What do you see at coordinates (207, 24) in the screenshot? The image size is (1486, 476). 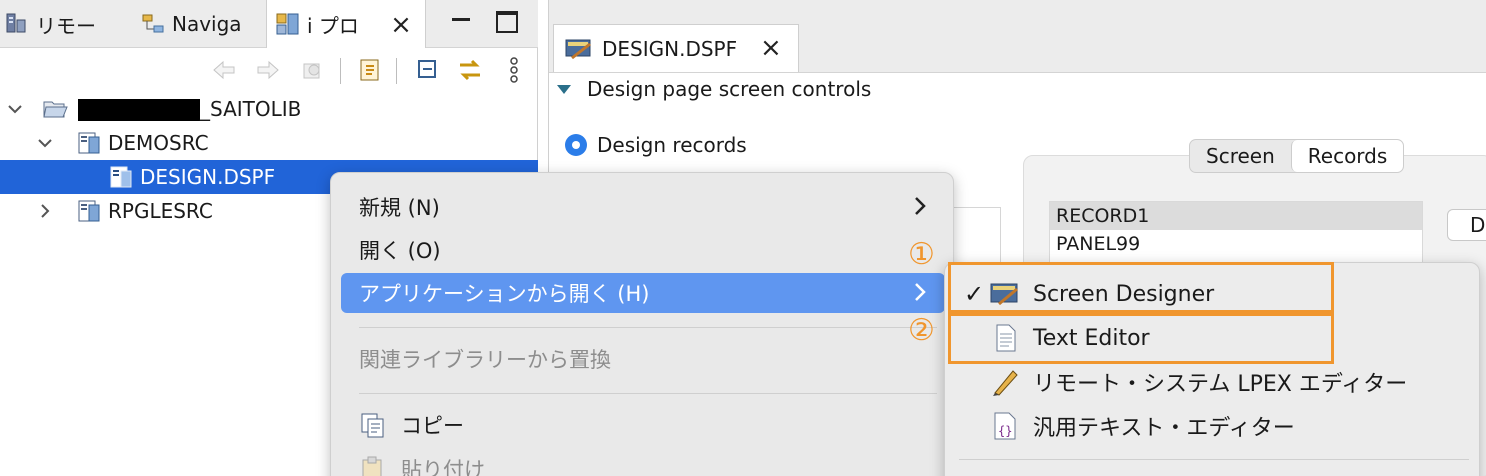 I see `tab-label: Naviga` at bounding box center [207, 24].